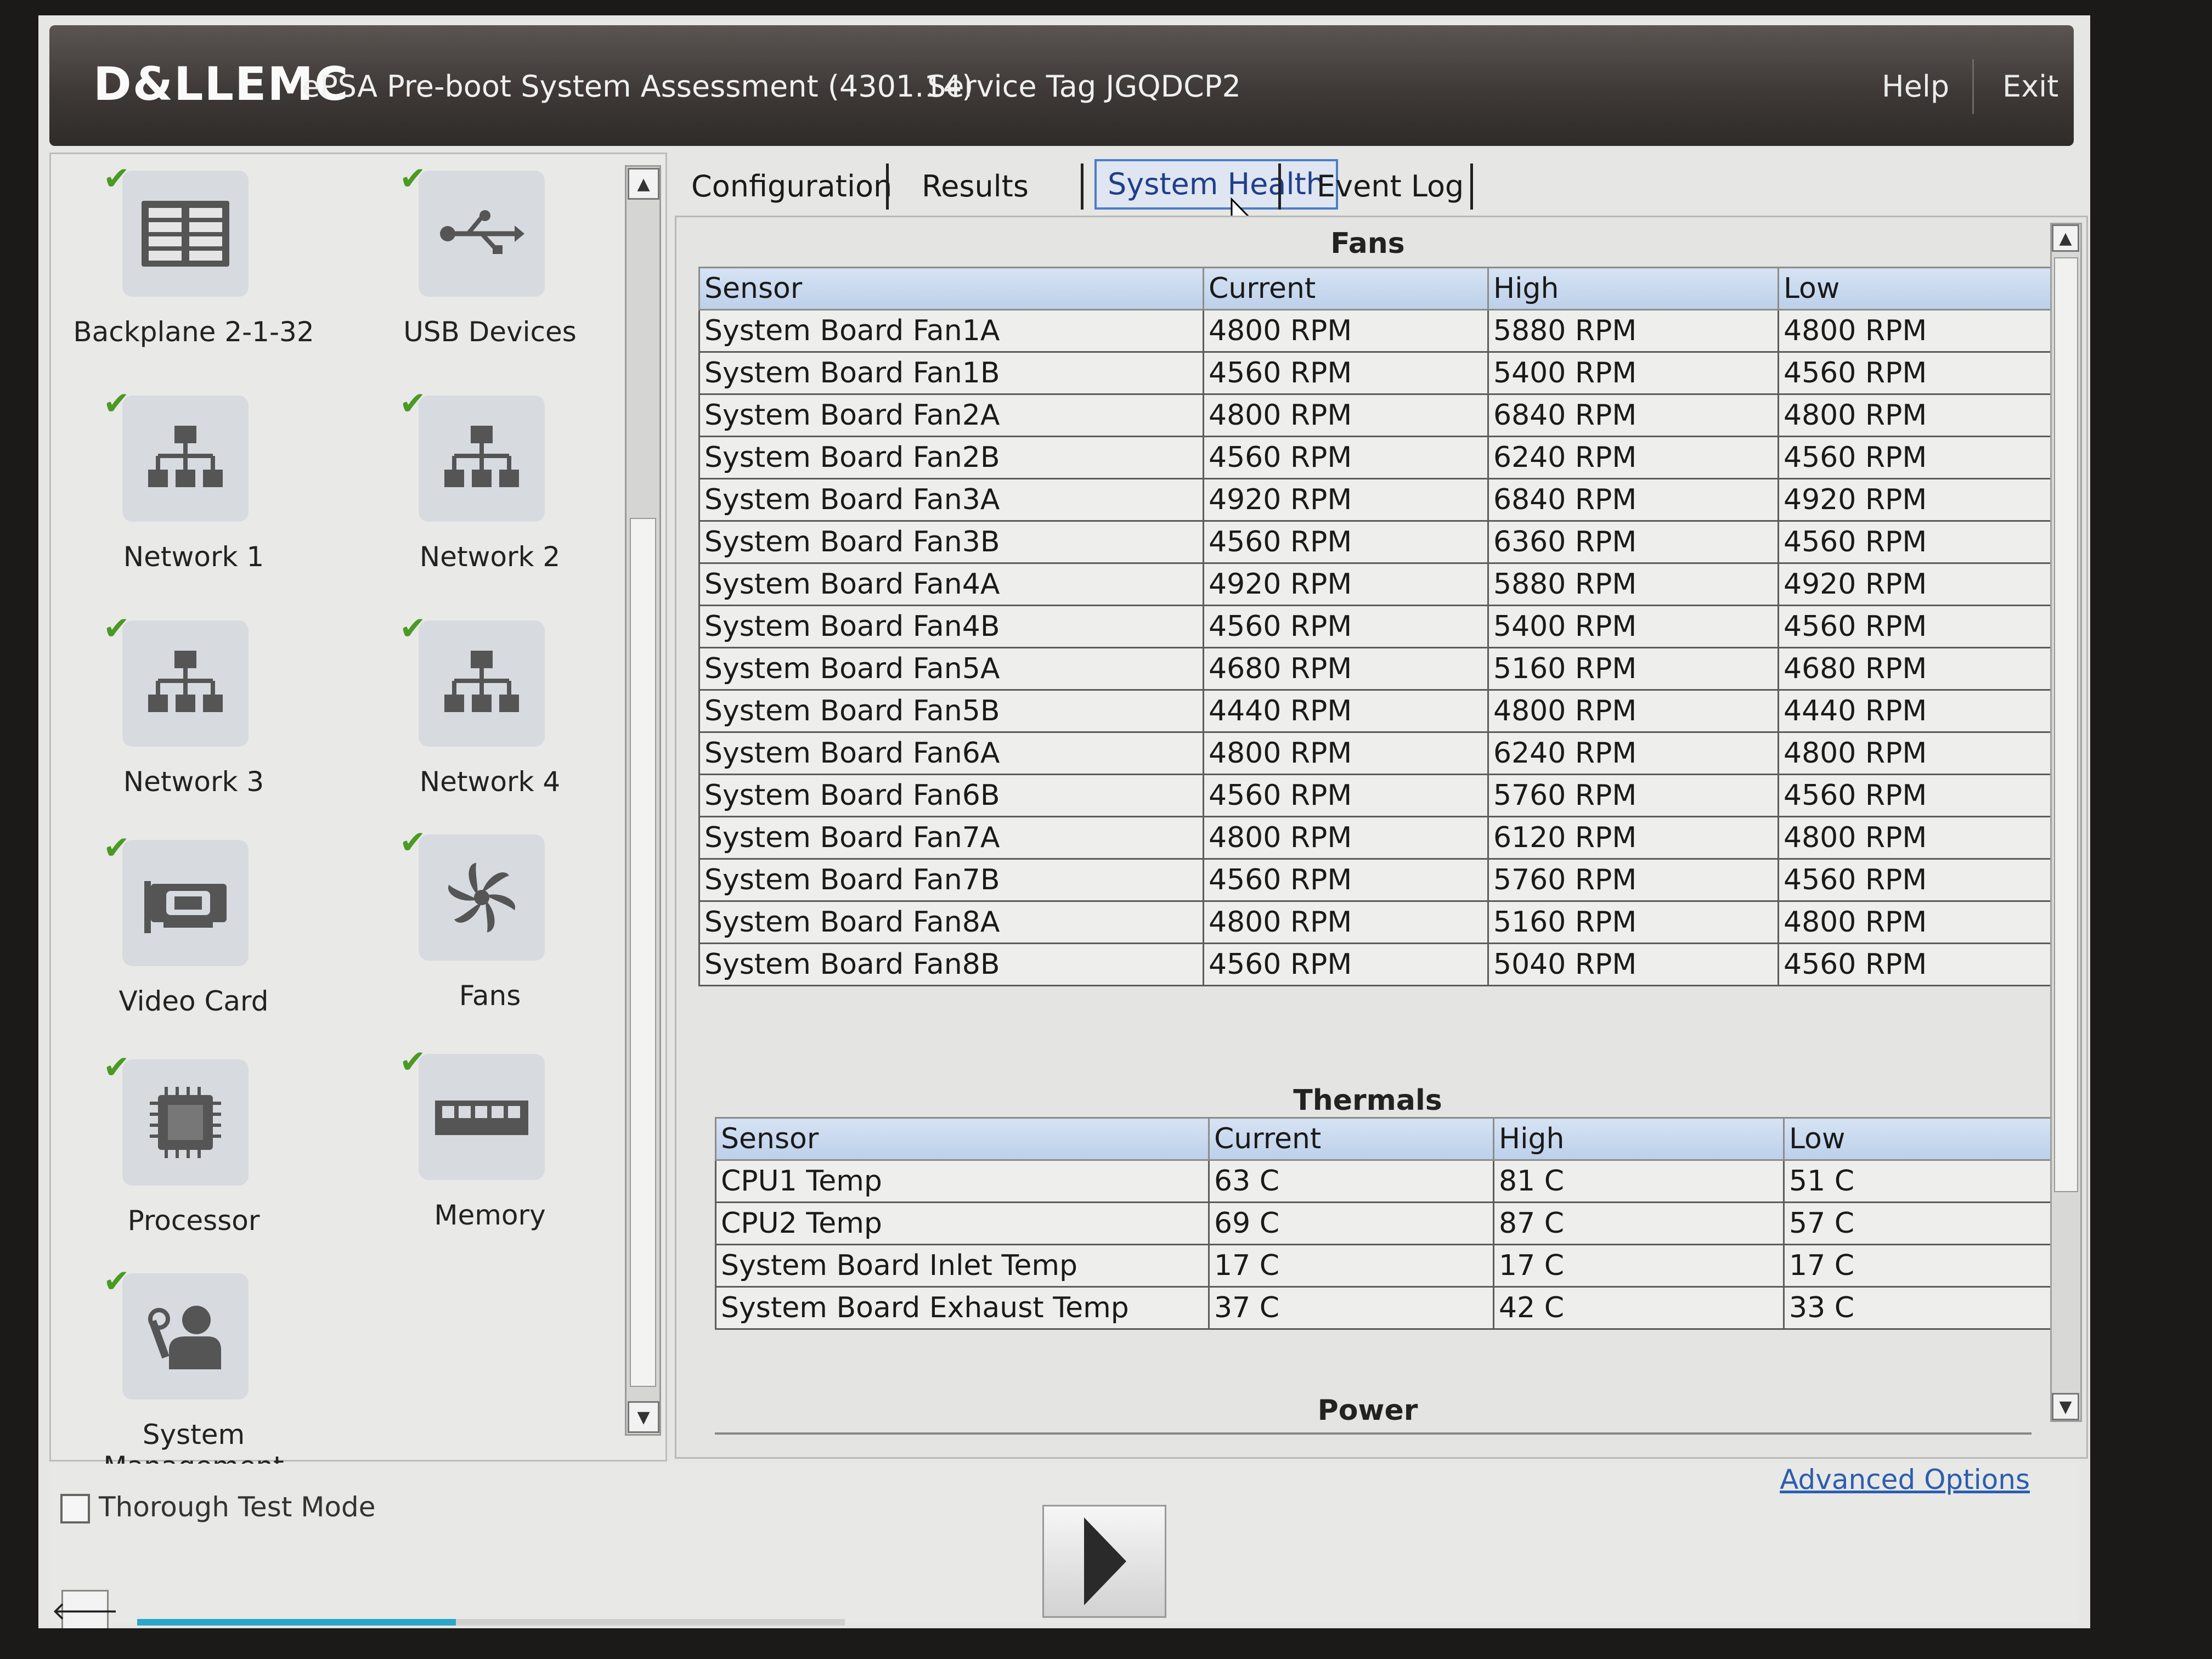 This screenshot has width=2212, height=1659. Describe the element at coordinates (1916, 87) in the screenshot. I see `help-button: Help` at that location.